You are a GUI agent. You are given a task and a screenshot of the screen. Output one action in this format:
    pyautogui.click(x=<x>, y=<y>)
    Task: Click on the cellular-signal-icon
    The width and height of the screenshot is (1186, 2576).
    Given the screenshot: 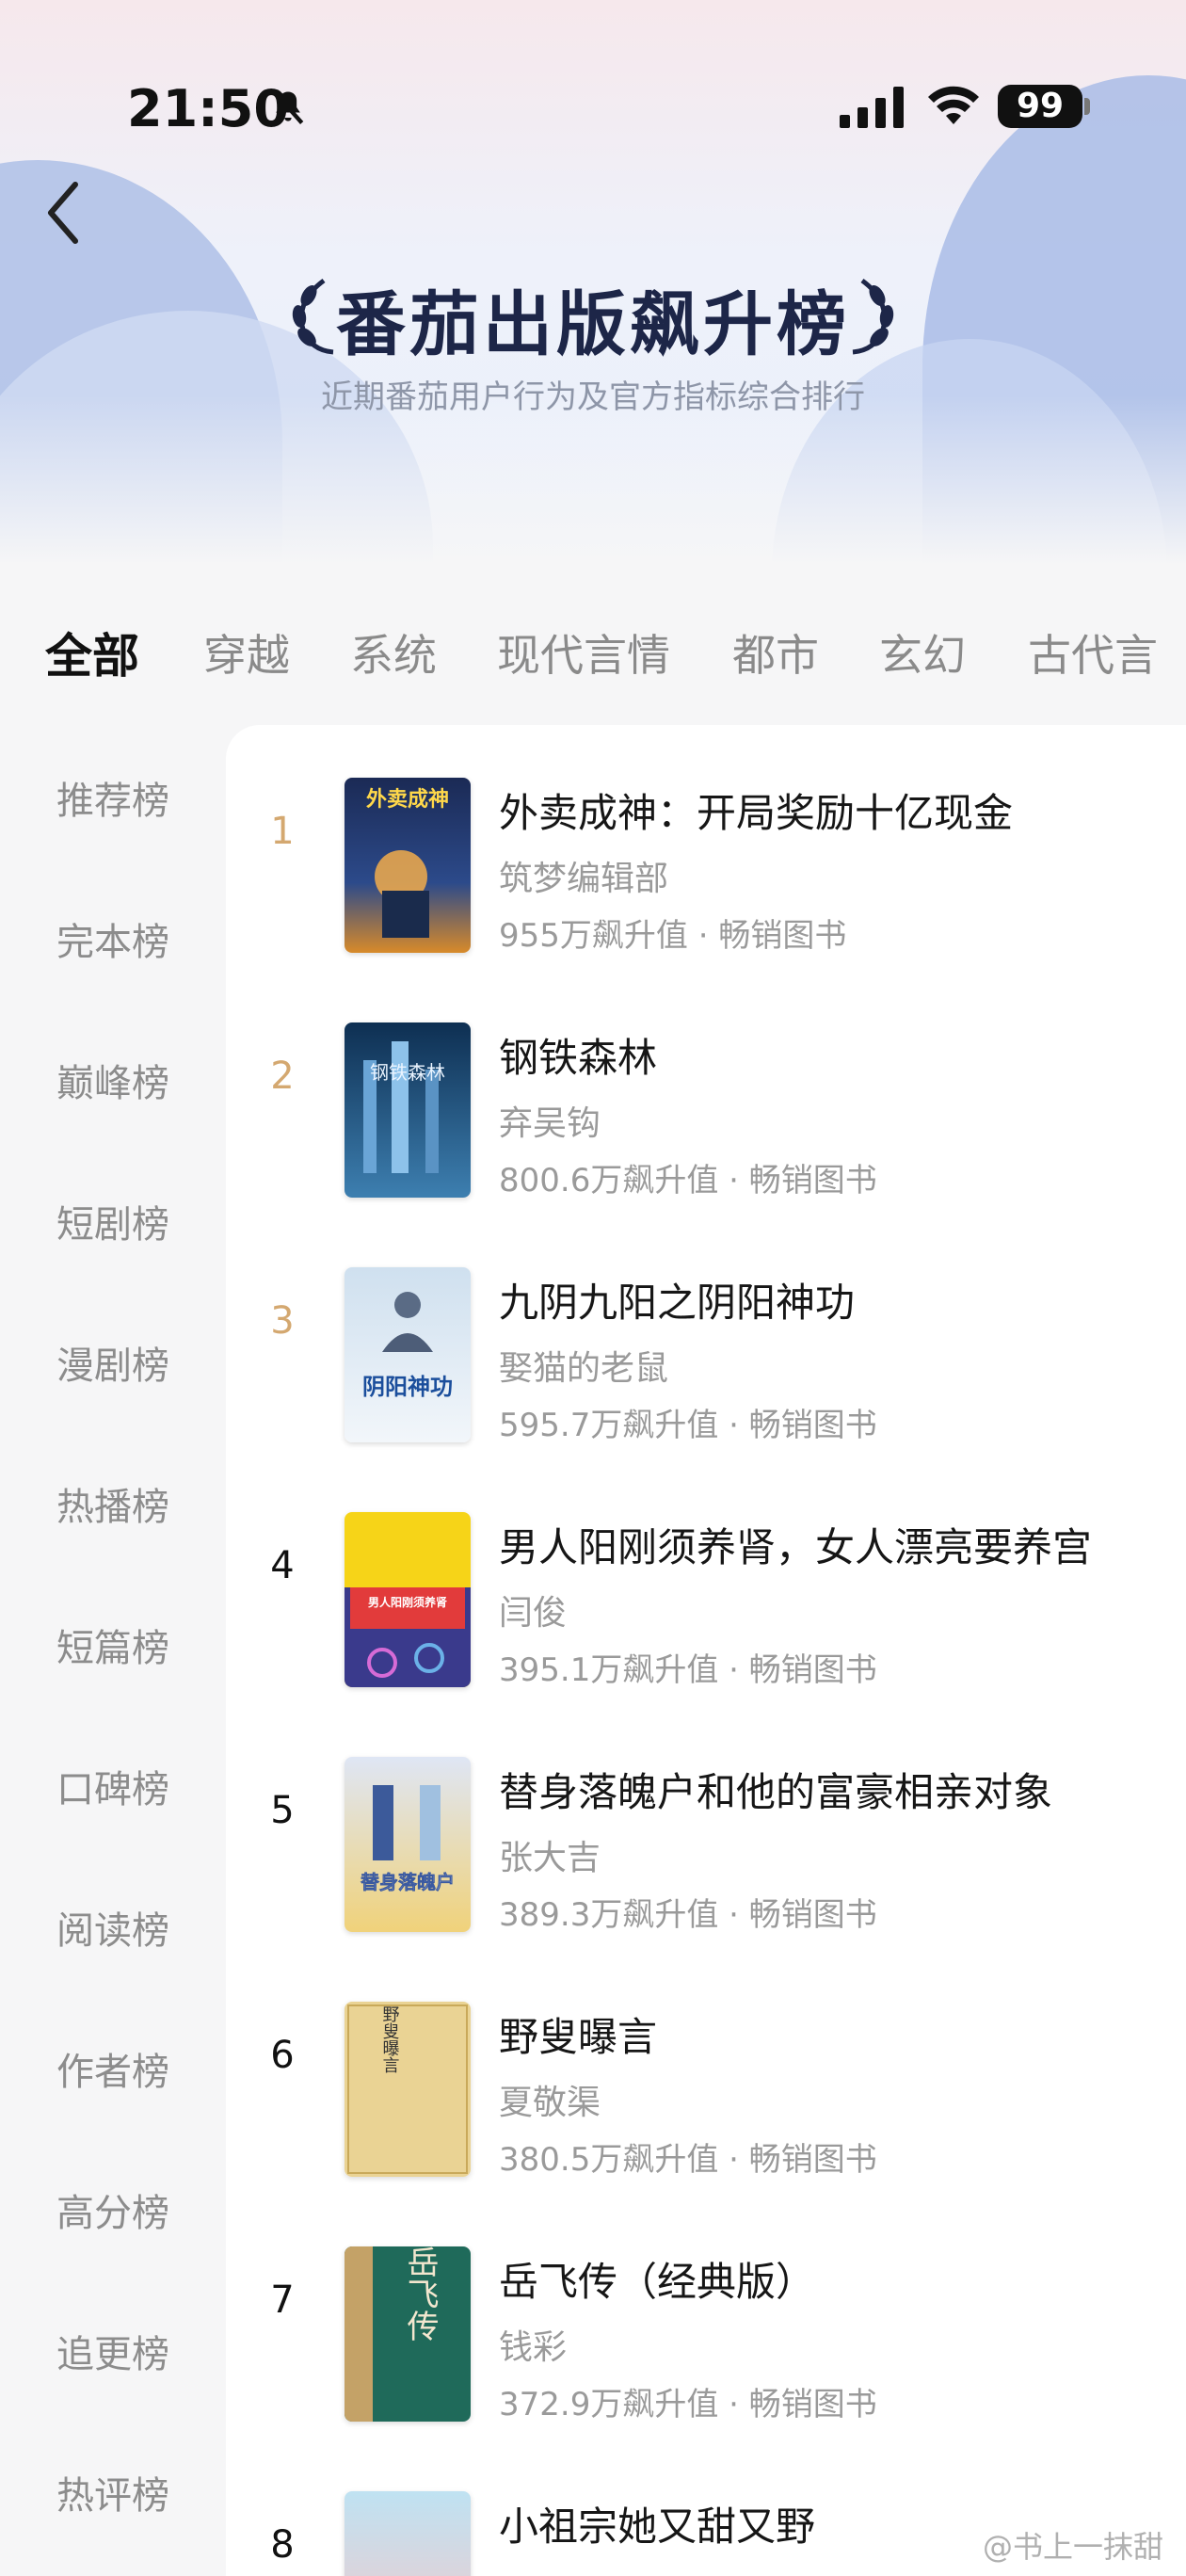 What is the action you would take?
    pyautogui.click(x=872, y=107)
    